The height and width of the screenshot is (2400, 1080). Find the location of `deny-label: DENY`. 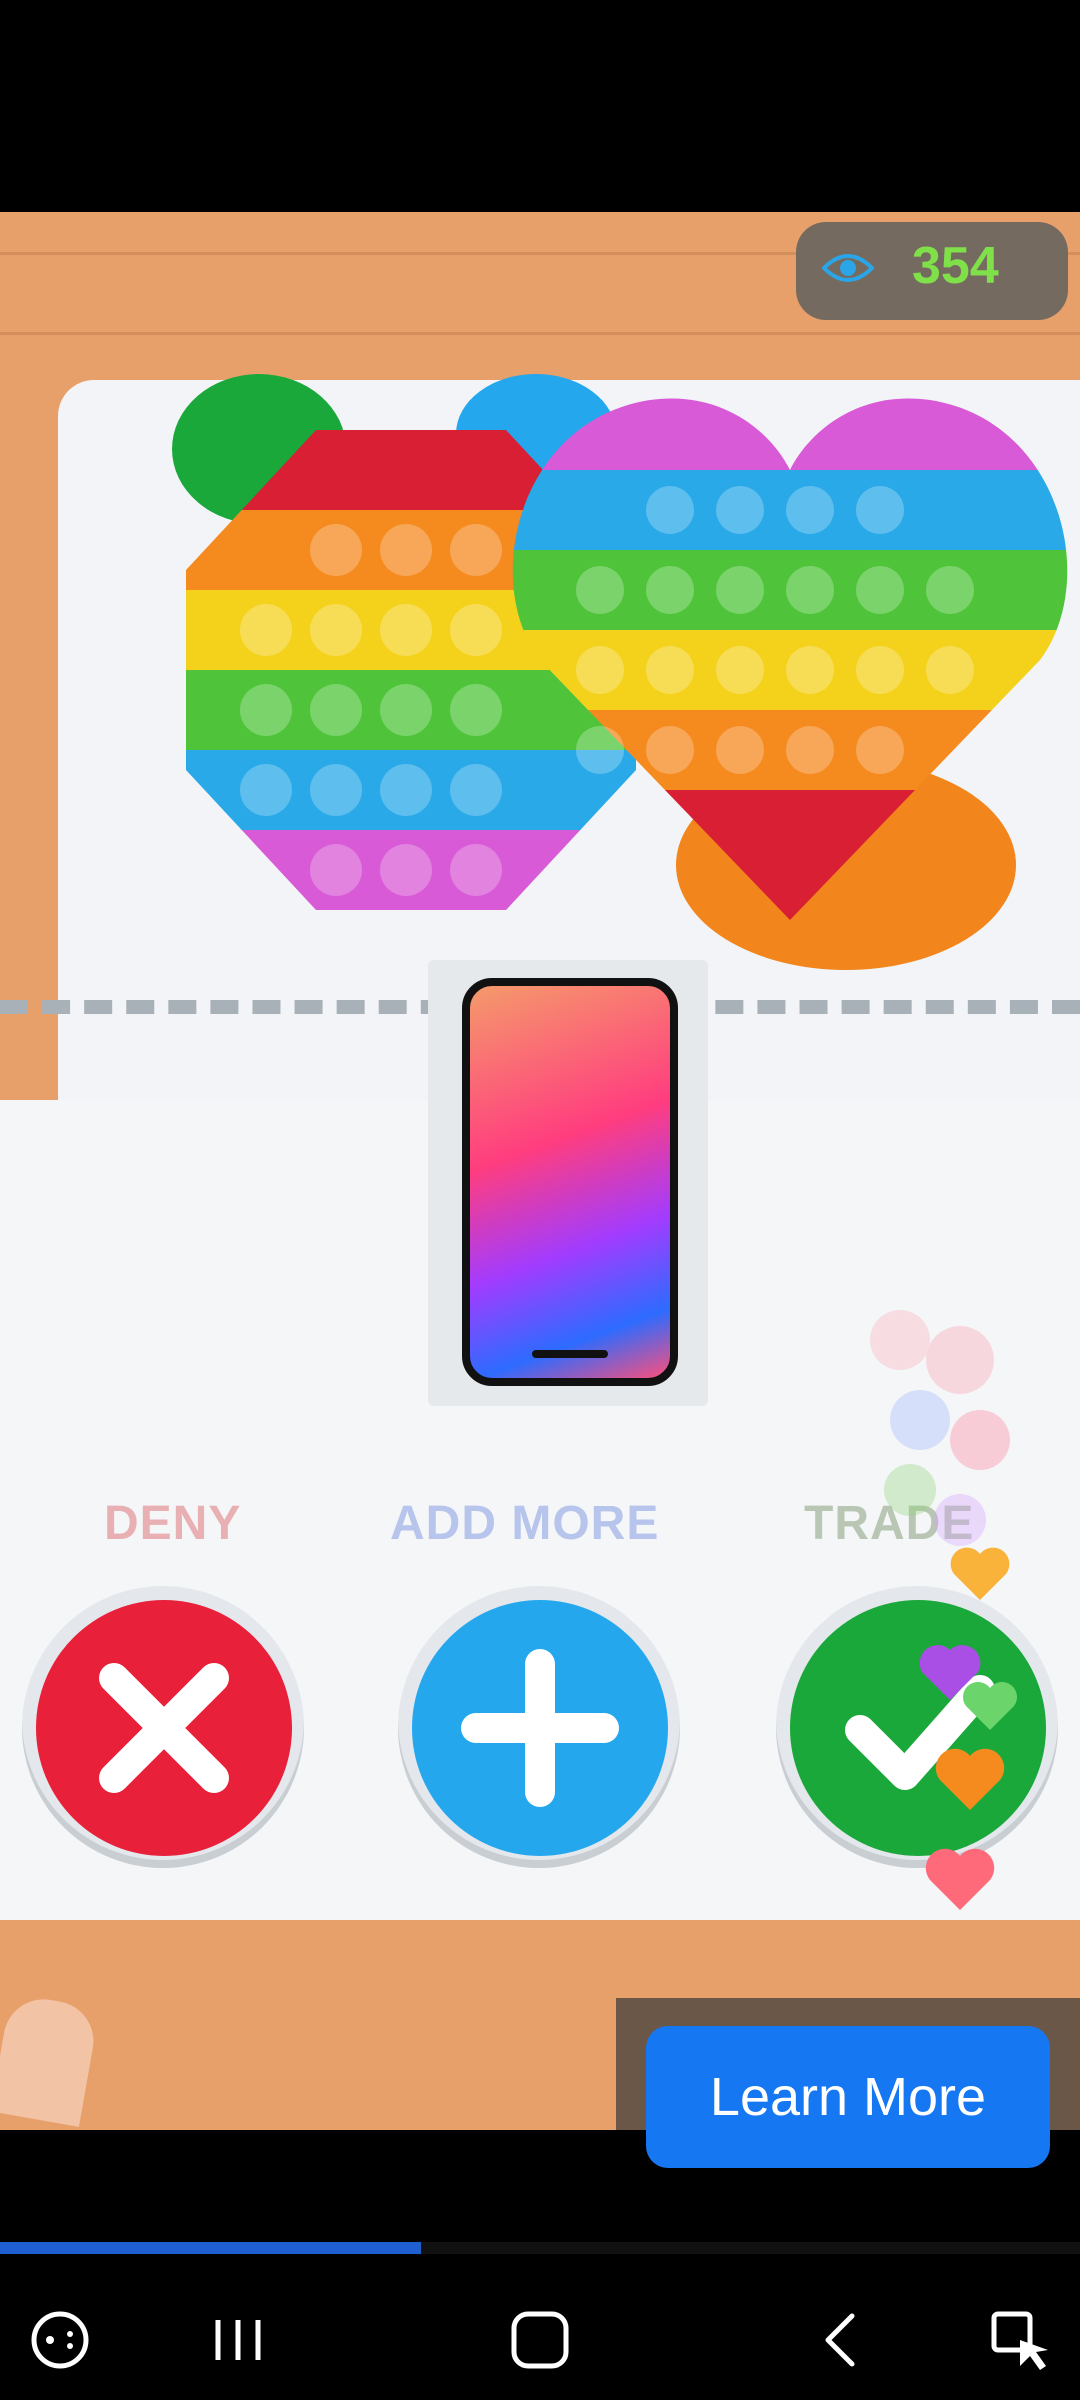

deny-label: DENY is located at coordinates (173, 1523).